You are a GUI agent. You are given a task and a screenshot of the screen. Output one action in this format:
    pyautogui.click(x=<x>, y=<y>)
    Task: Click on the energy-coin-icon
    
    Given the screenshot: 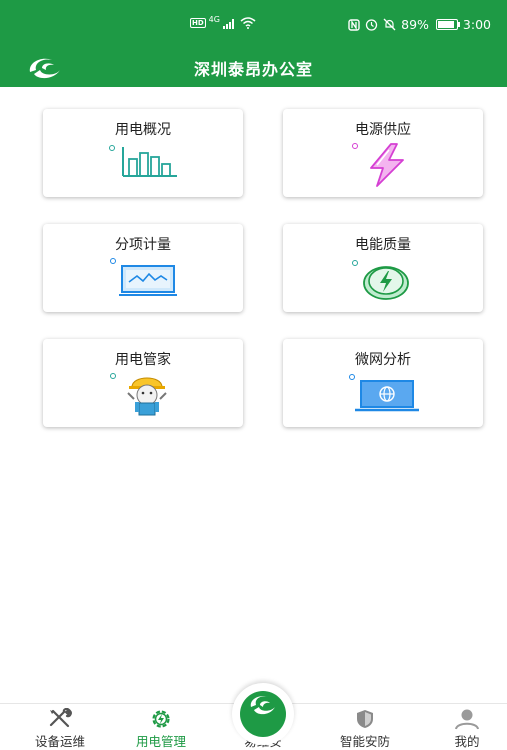 What is the action you would take?
    pyautogui.click(x=386, y=283)
    